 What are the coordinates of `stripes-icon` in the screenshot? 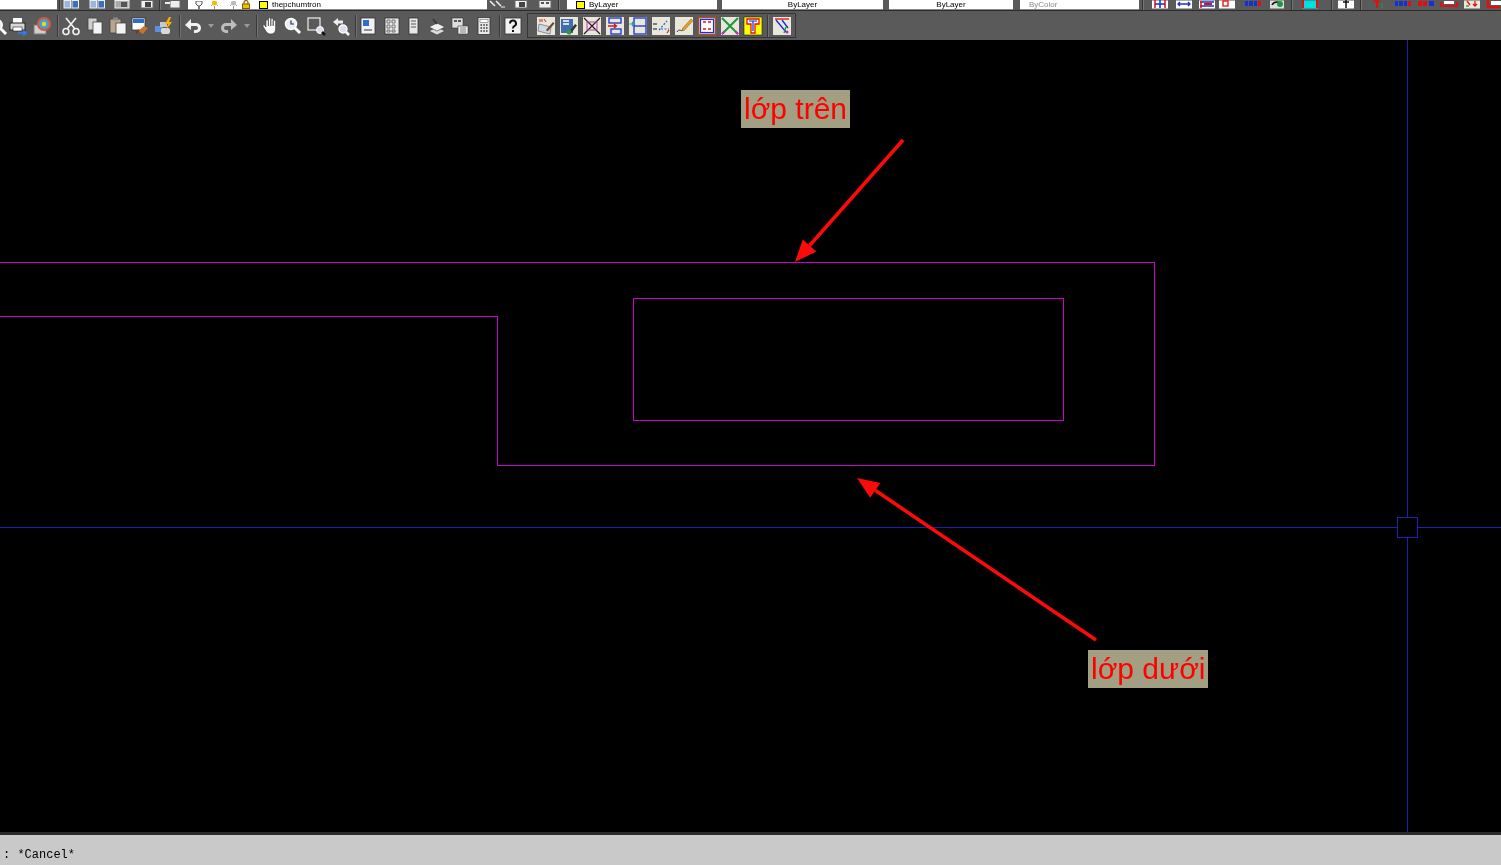 It's located at (1207, 5).